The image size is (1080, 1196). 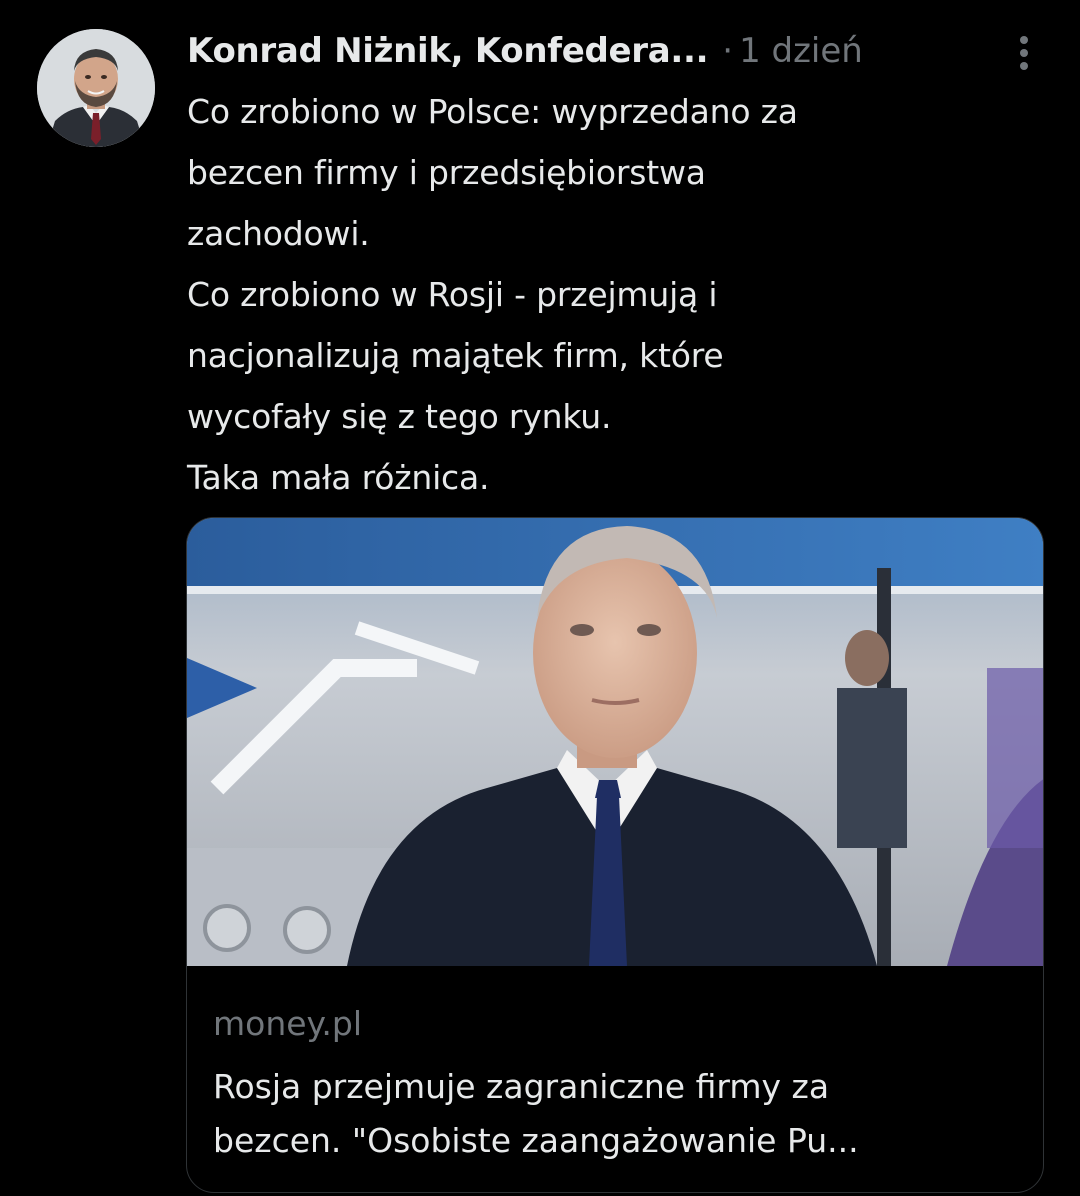 I want to click on post-header: Konrad Niżnik, Konfedera... · 1 dzień, so click(x=618, y=51).